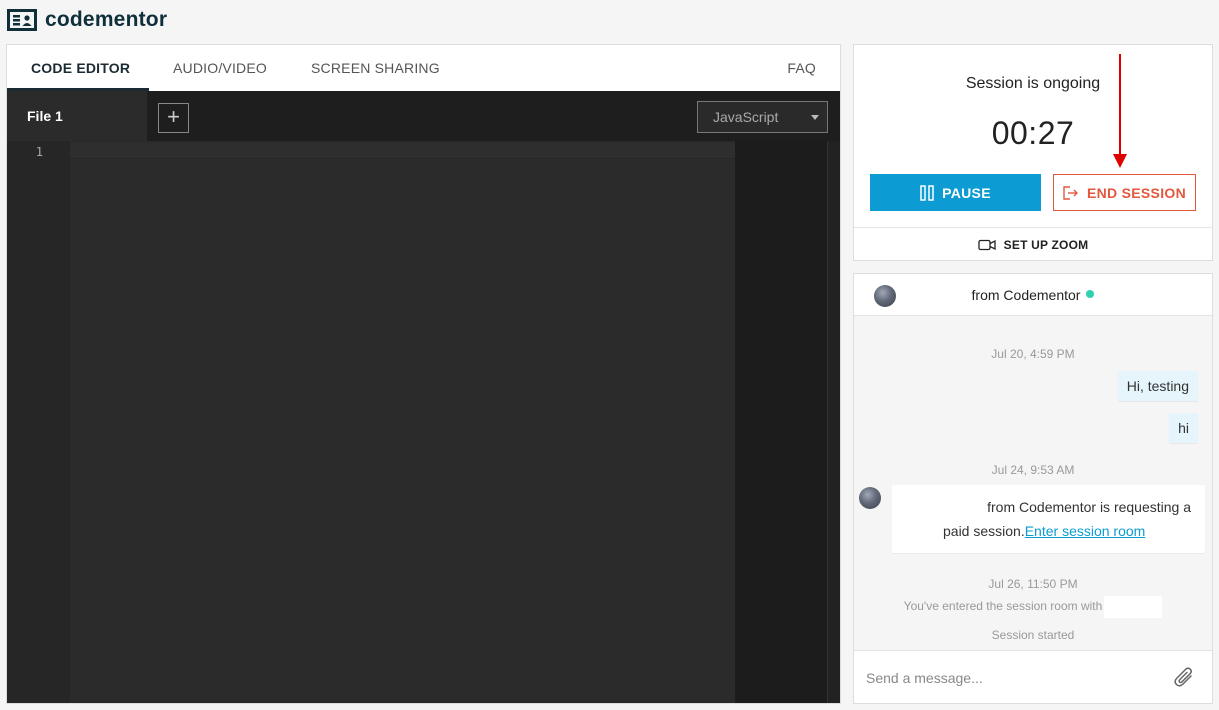  What do you see at coordinates (966, 192) in the screenshot?
I see `pause-label: PAUSE` at bounding box center [966, 192].